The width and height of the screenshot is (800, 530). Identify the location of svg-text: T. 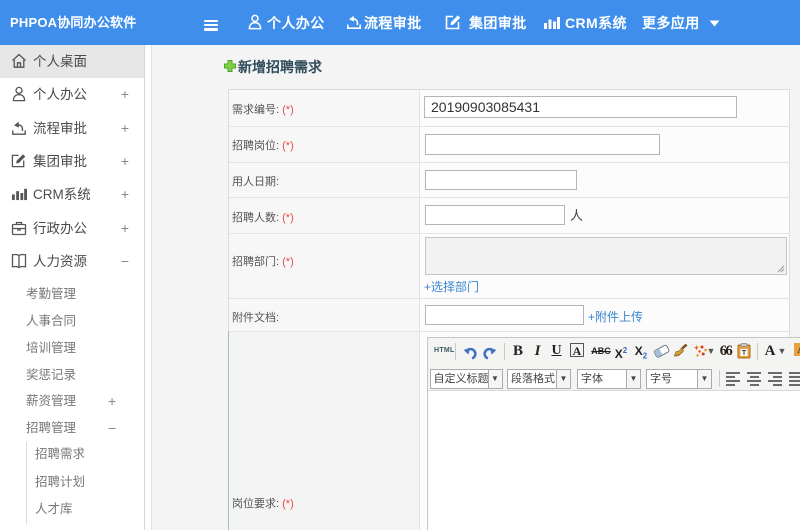
(744, 353).